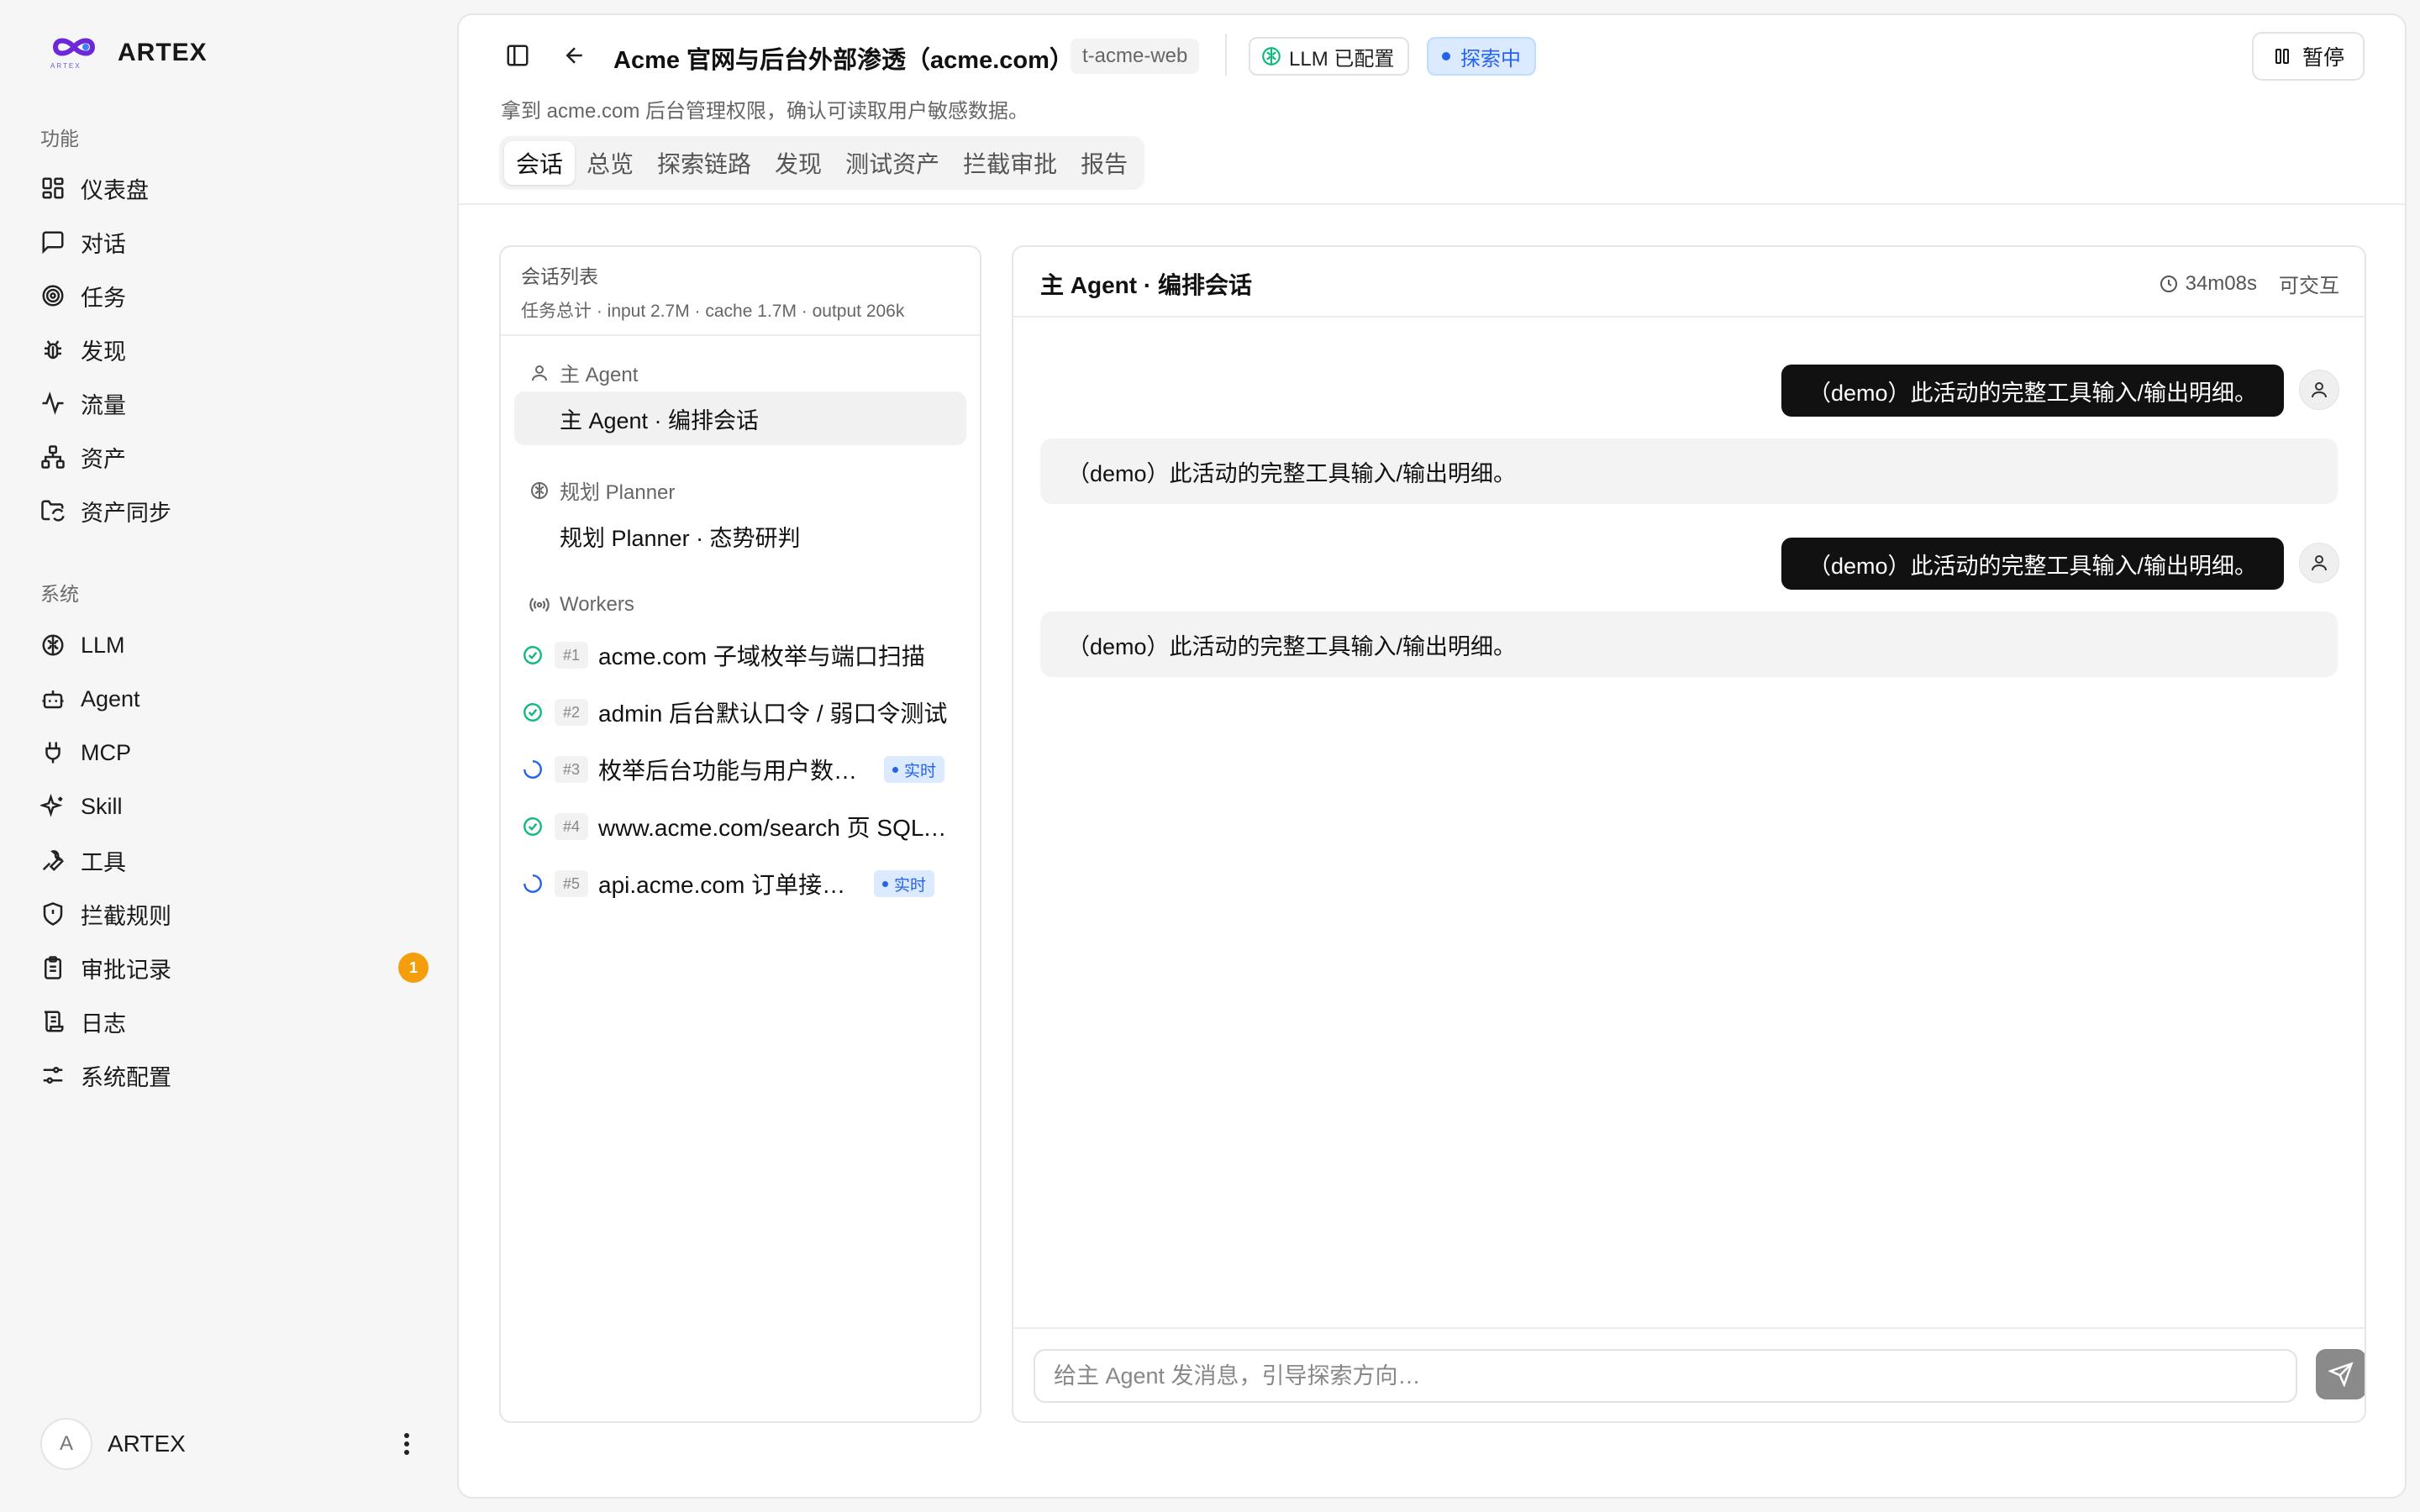  What do you see at coordinates (233, 914) in the screenshot?
I see `nav-item-intercept-rules: 拦截规则` at bounding box center [233, 914].